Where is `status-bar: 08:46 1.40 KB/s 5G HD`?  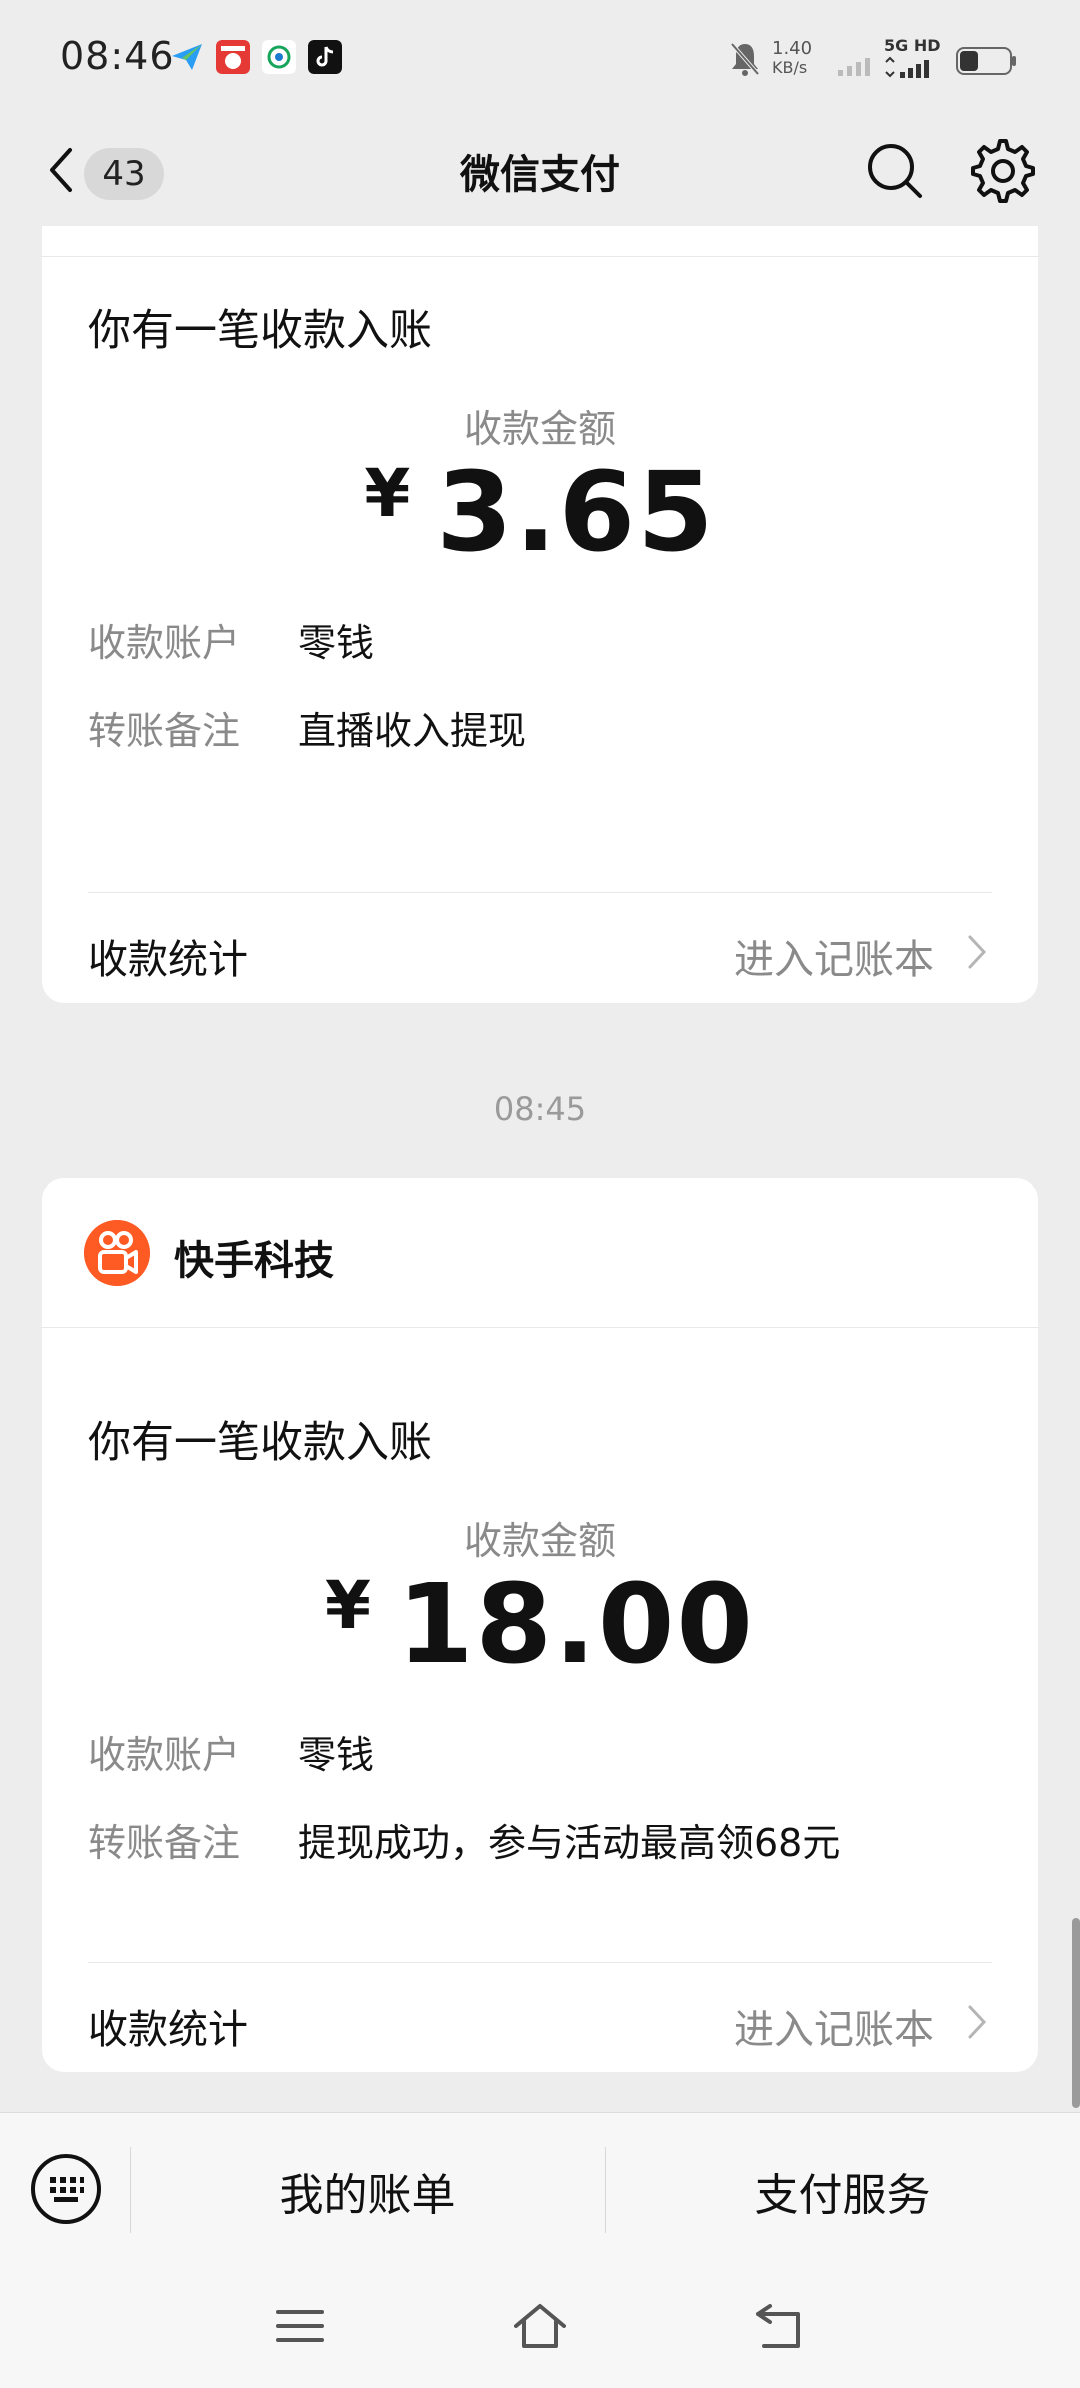
status-bar: 08:46 1.40 KB/s 5G HD is located at coordinates (540, 59).